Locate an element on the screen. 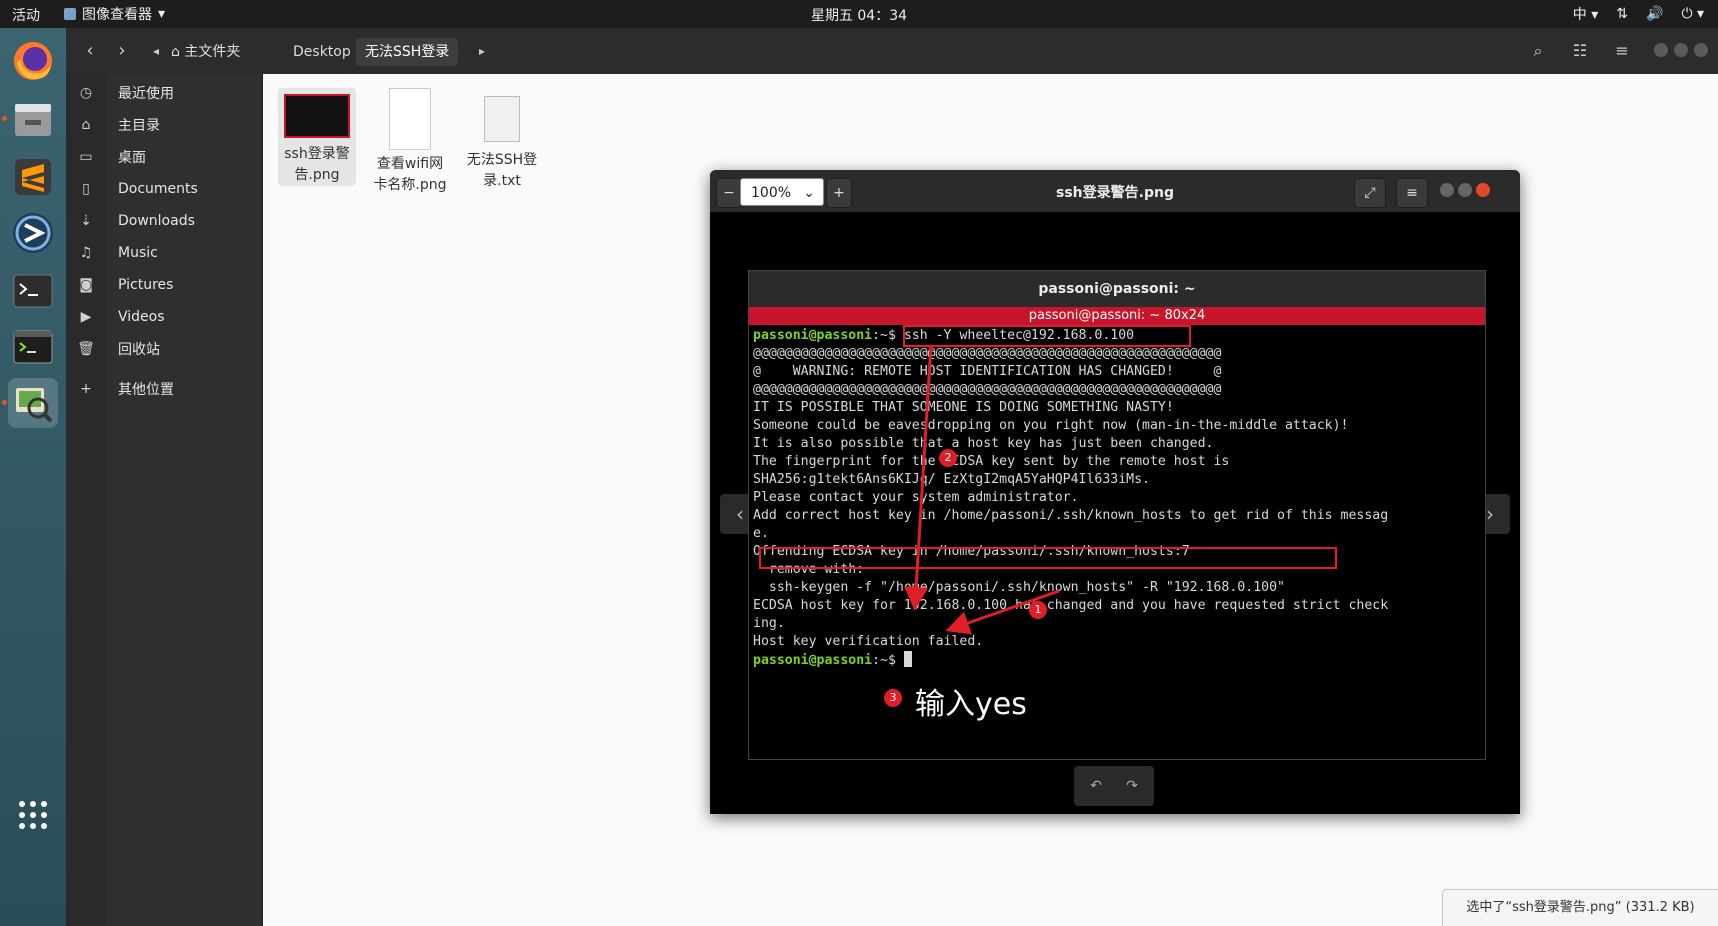  top-bar: 活动 图像查看器 ▾ 星期五 04：34 中 ▾ ⇅ 🔊 ⏻ ▾ is located at coordinates (859, 14).